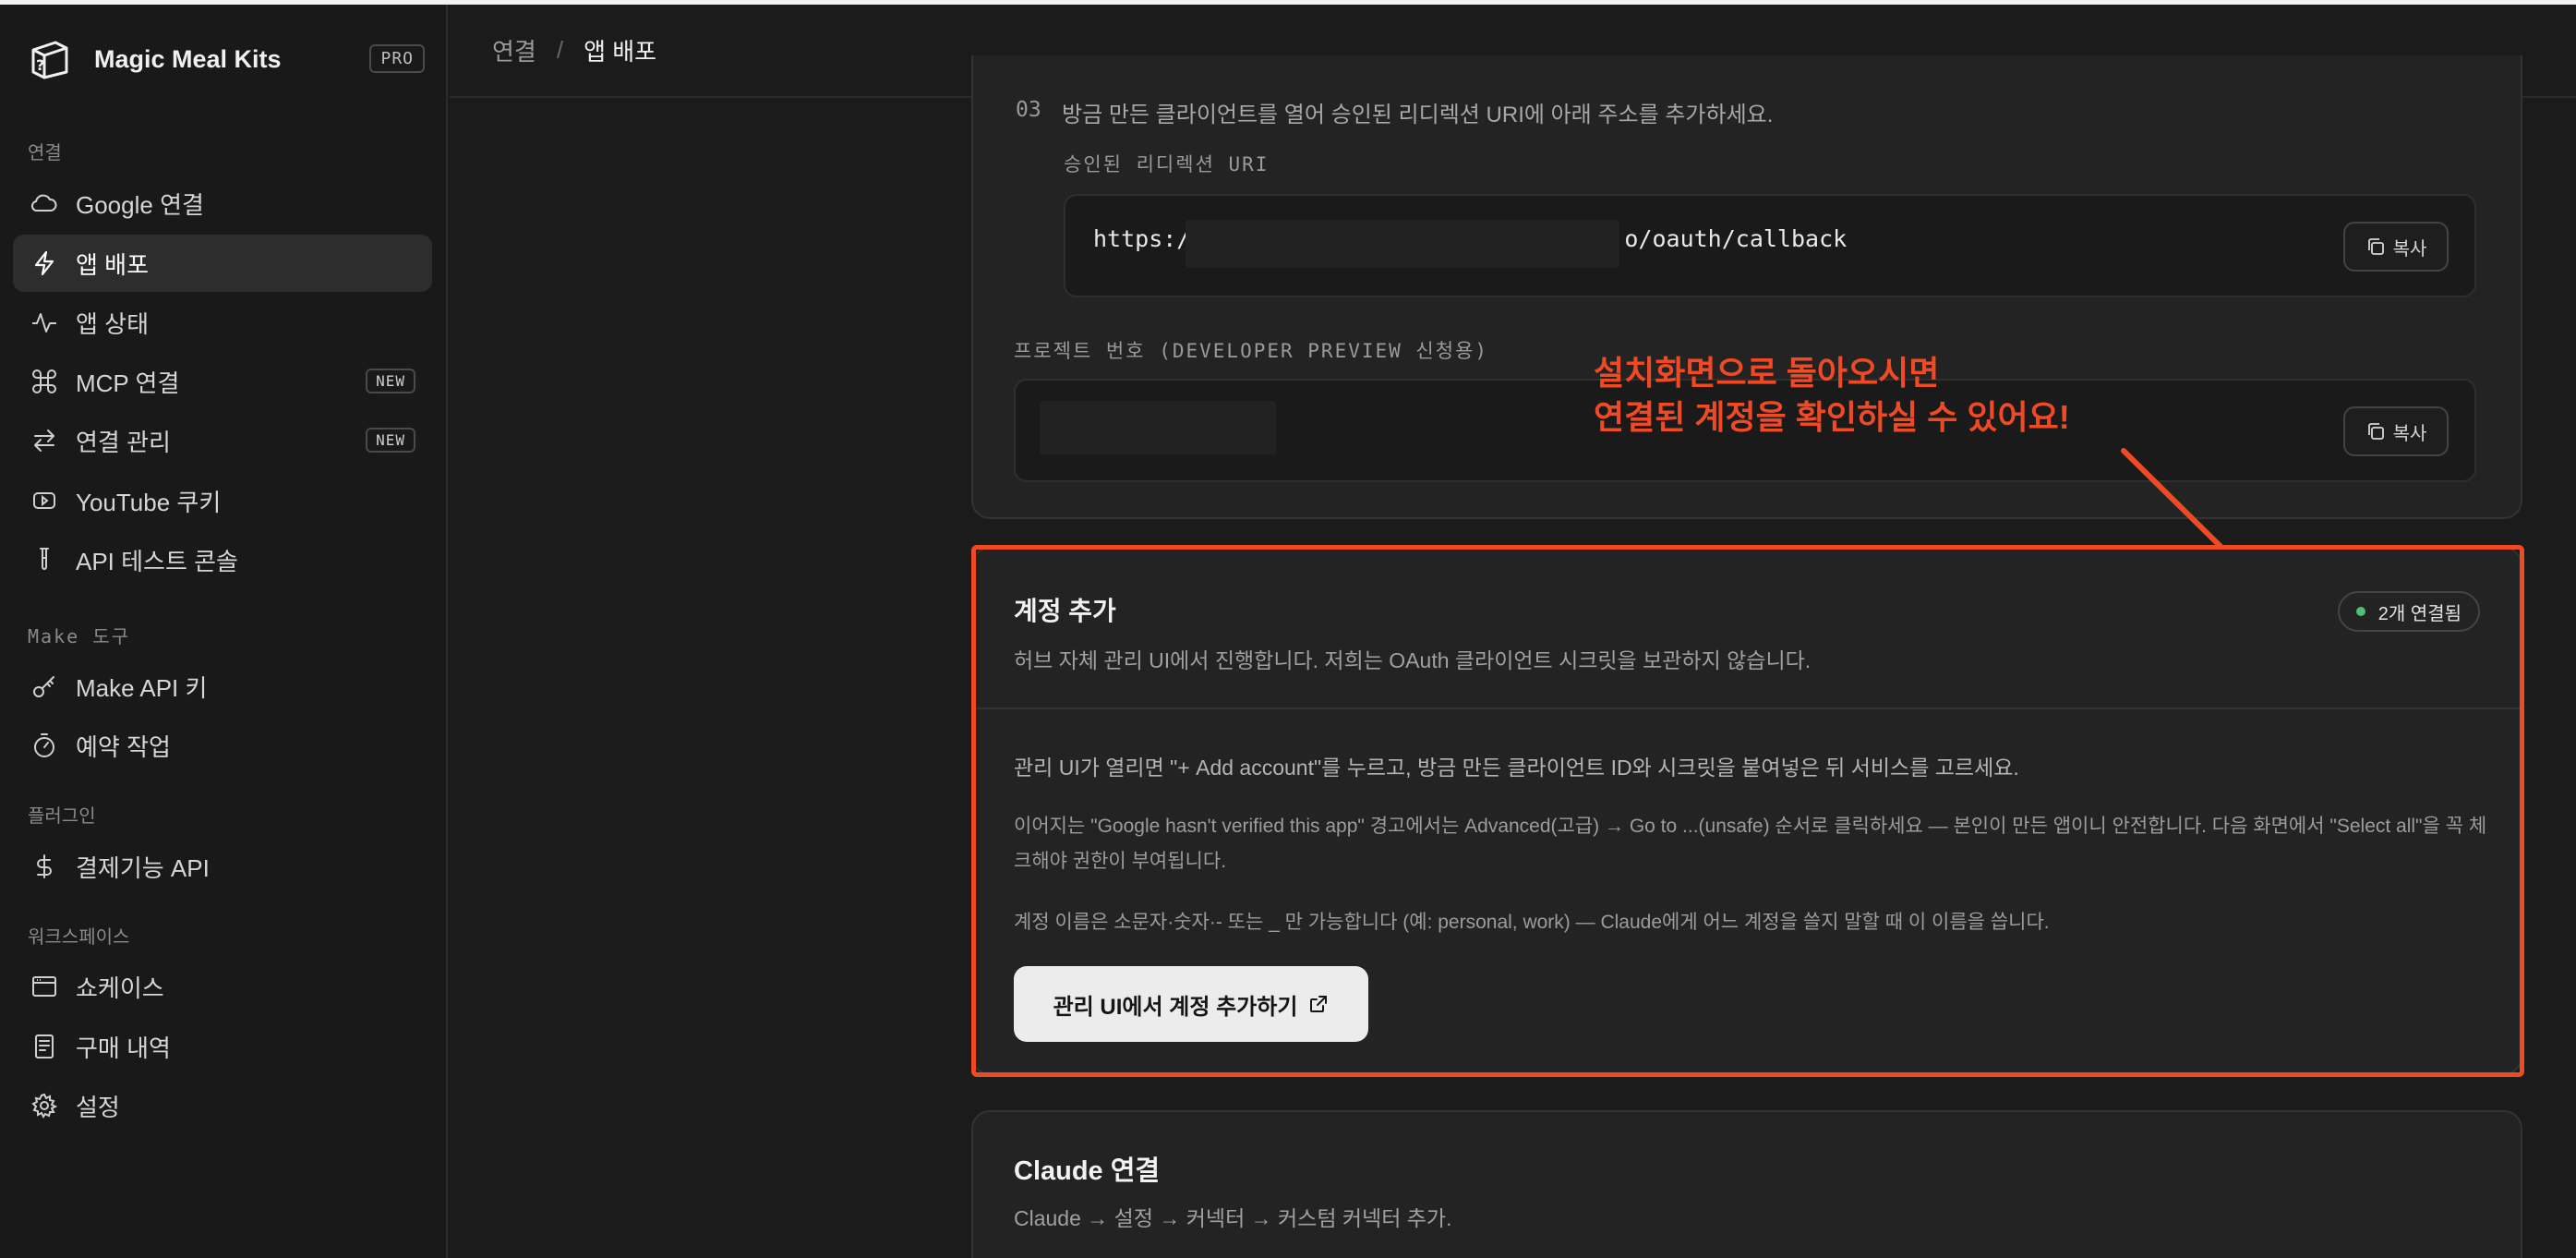 The width and height of the screenshot is (2576, 1258). I want to click on dollar-icon, so click(44, 866).